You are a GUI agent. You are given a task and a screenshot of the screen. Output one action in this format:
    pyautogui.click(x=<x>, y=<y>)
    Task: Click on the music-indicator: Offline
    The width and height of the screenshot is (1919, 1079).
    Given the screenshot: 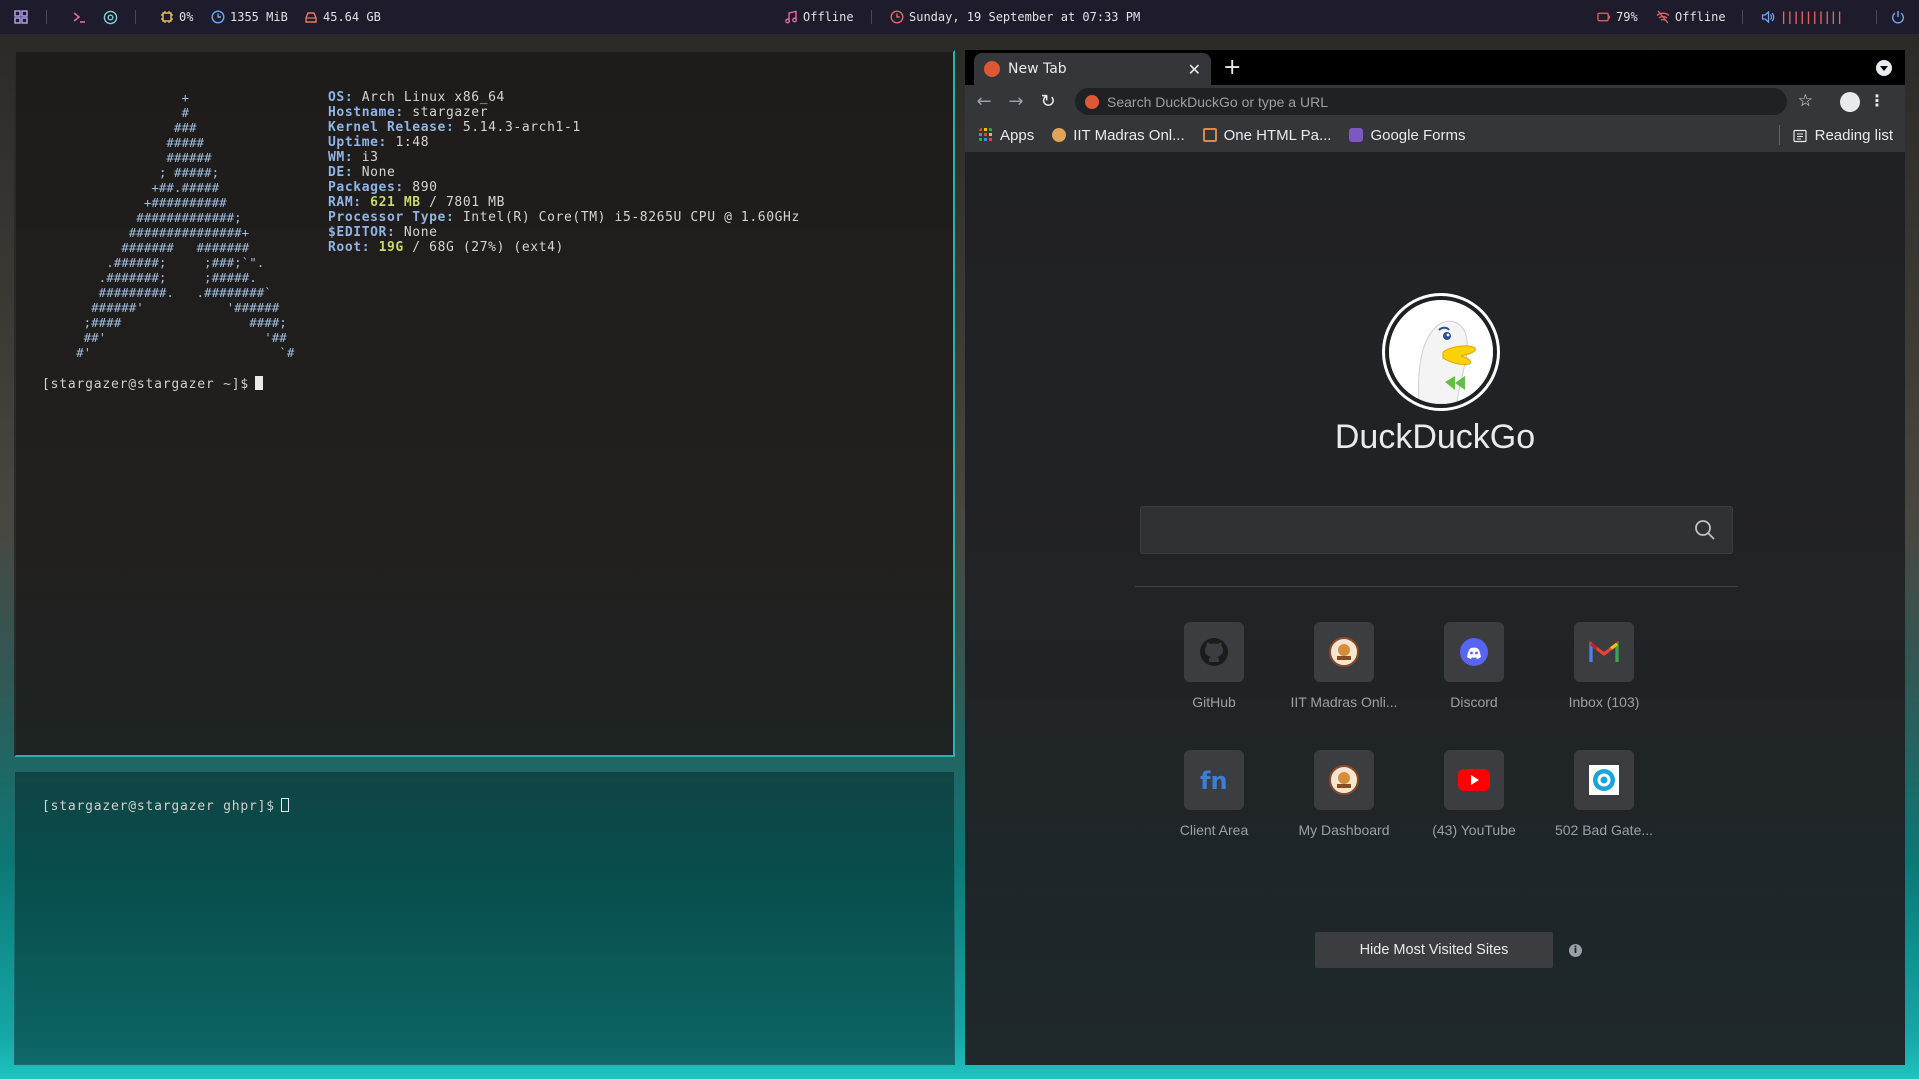 What is the action you would take?
    pyautogui.click(x=819, y=17)
    